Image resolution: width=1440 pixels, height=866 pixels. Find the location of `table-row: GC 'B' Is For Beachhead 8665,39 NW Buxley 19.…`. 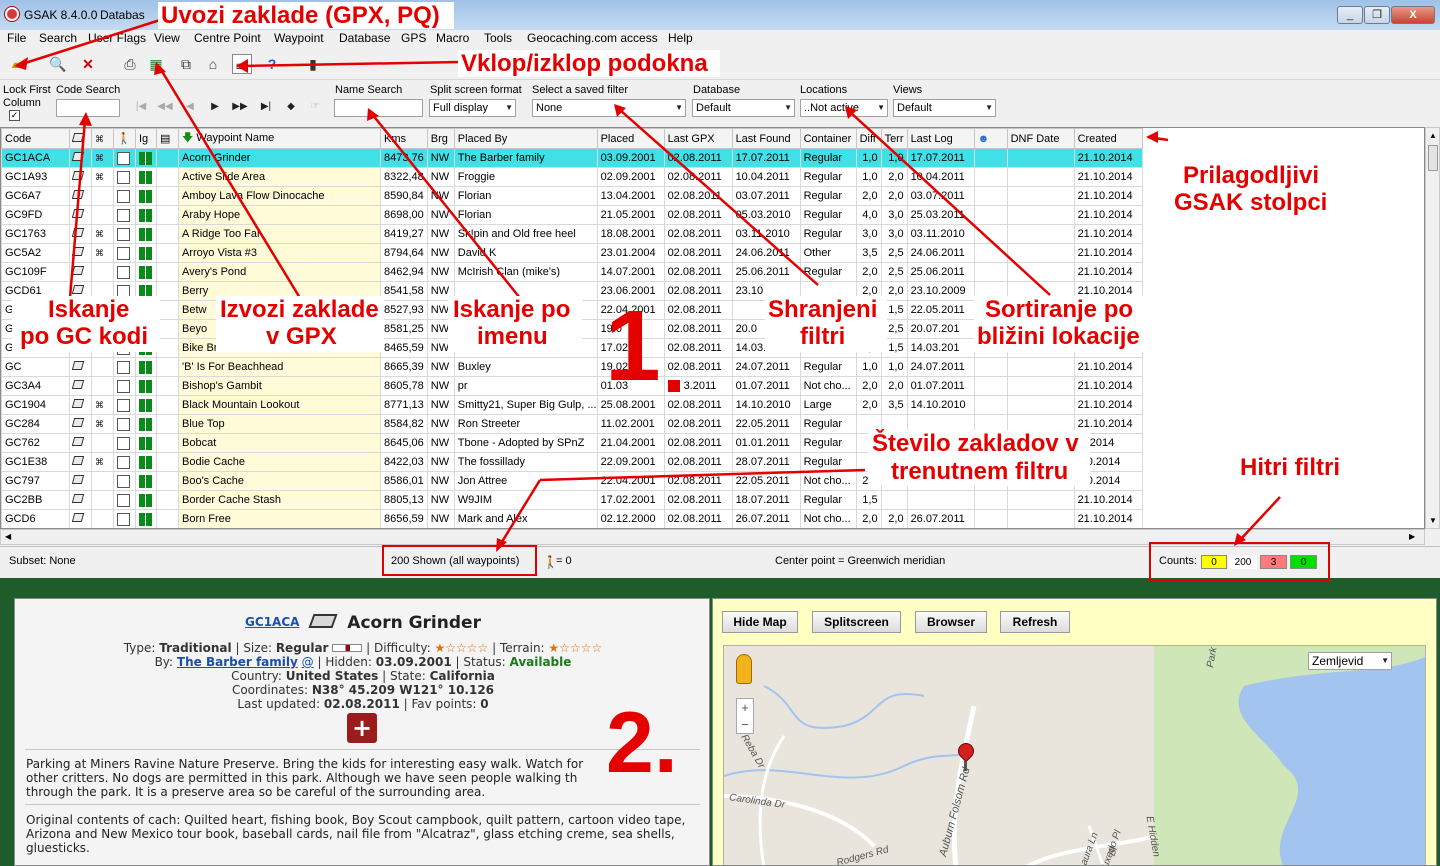

table-row: GC 'B' Is For Beachhead 8665,39 NW Buxley 19.… is located at coordinates (572, 367).